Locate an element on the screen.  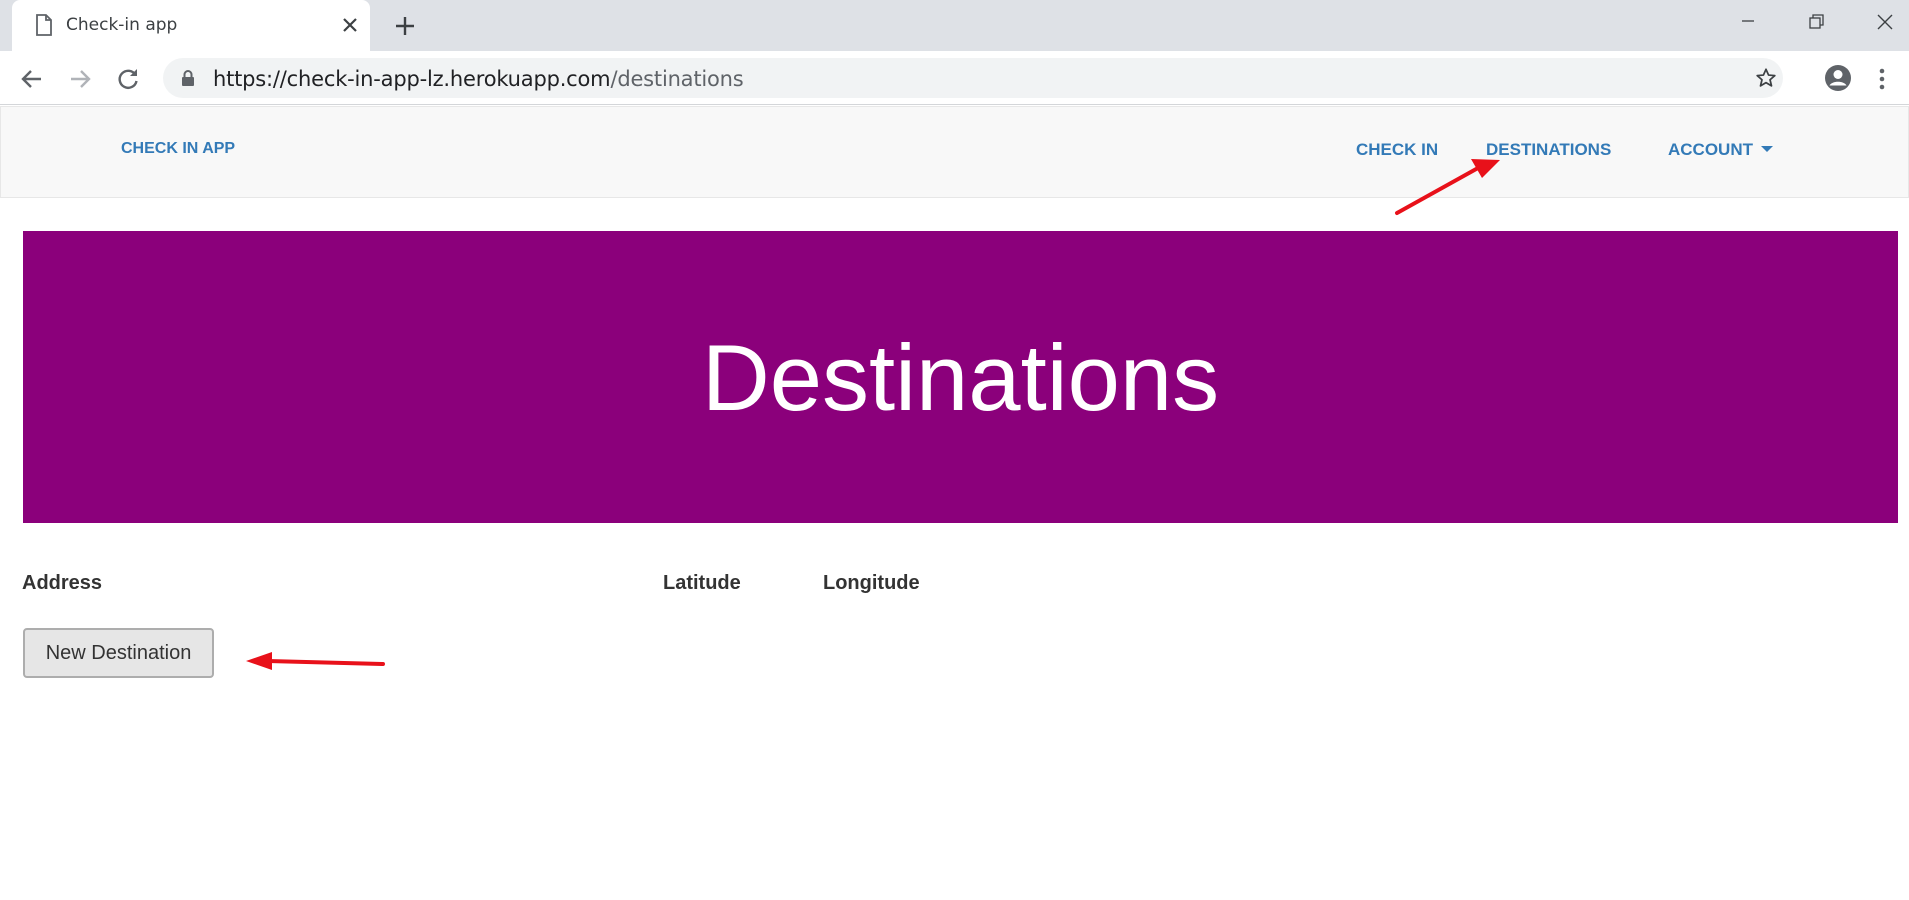
table-header-address: Address is located at coordinates (62, 583).